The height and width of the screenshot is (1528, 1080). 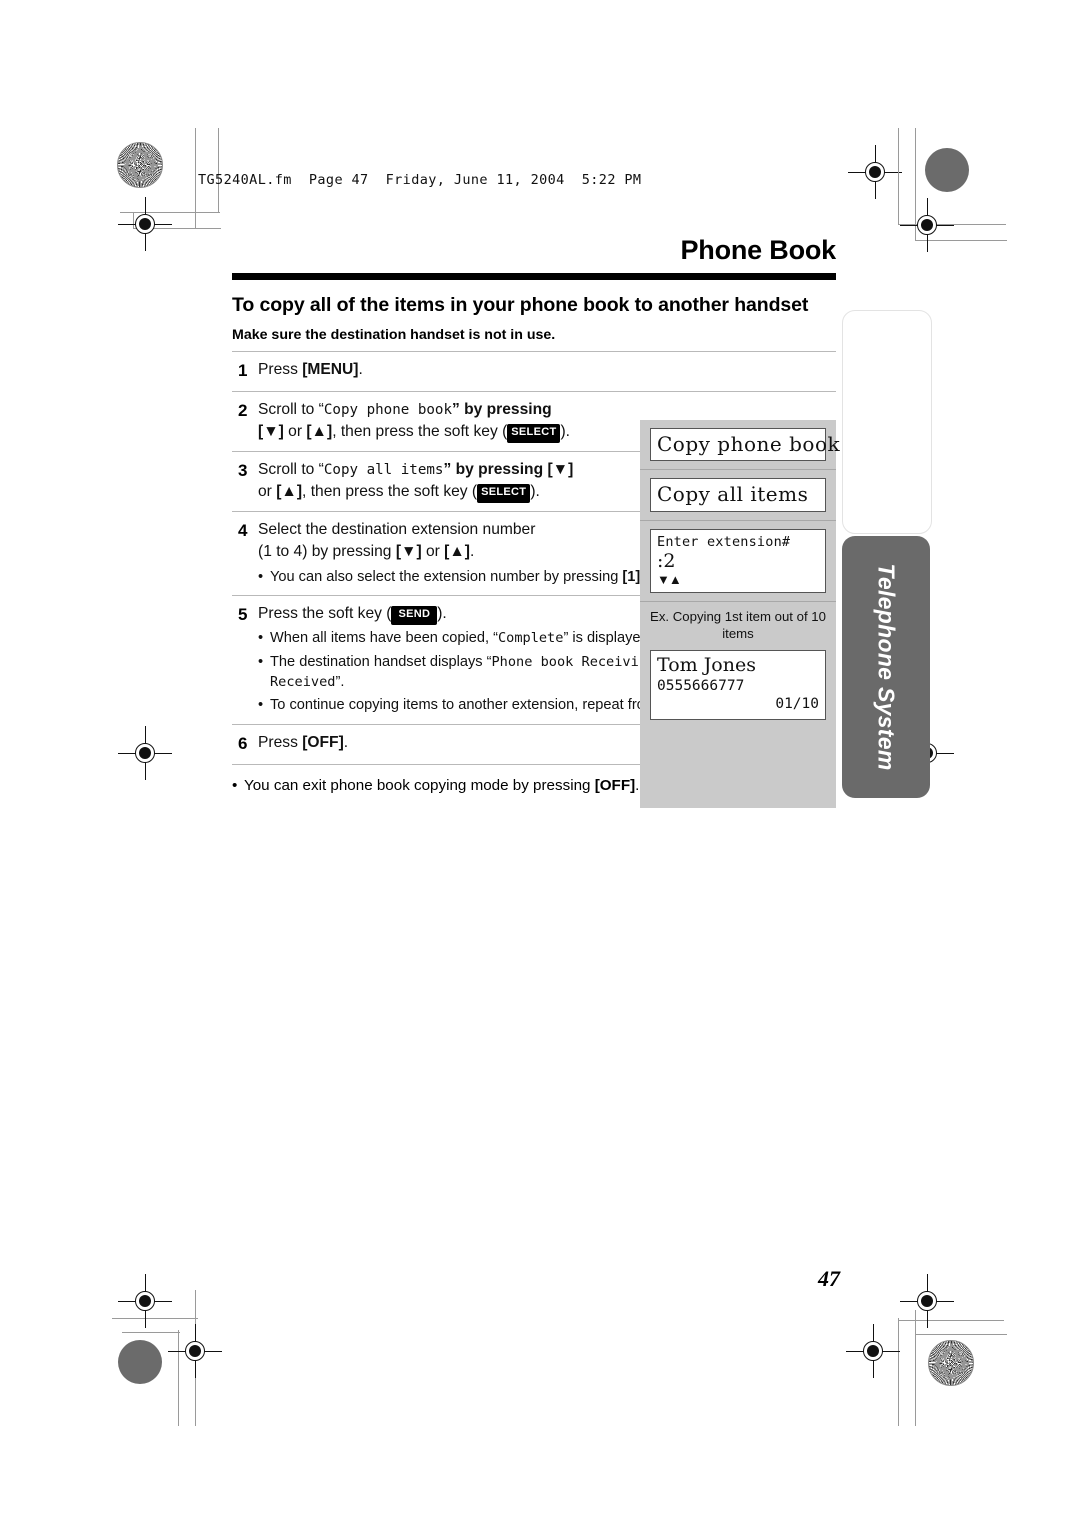 I want to click on lcd-cell-copy-phone-book: Copy phone book, so click(x=740, y=445).